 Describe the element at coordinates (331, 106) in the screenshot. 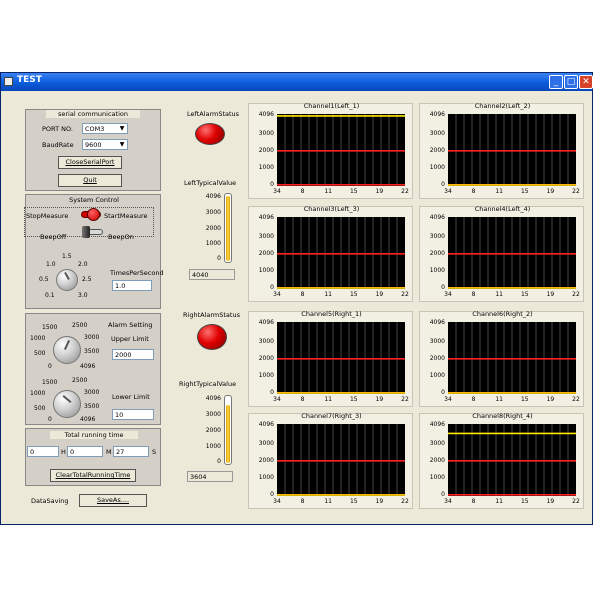

I see `chart-title: Channel1(Left_1)` at that location.